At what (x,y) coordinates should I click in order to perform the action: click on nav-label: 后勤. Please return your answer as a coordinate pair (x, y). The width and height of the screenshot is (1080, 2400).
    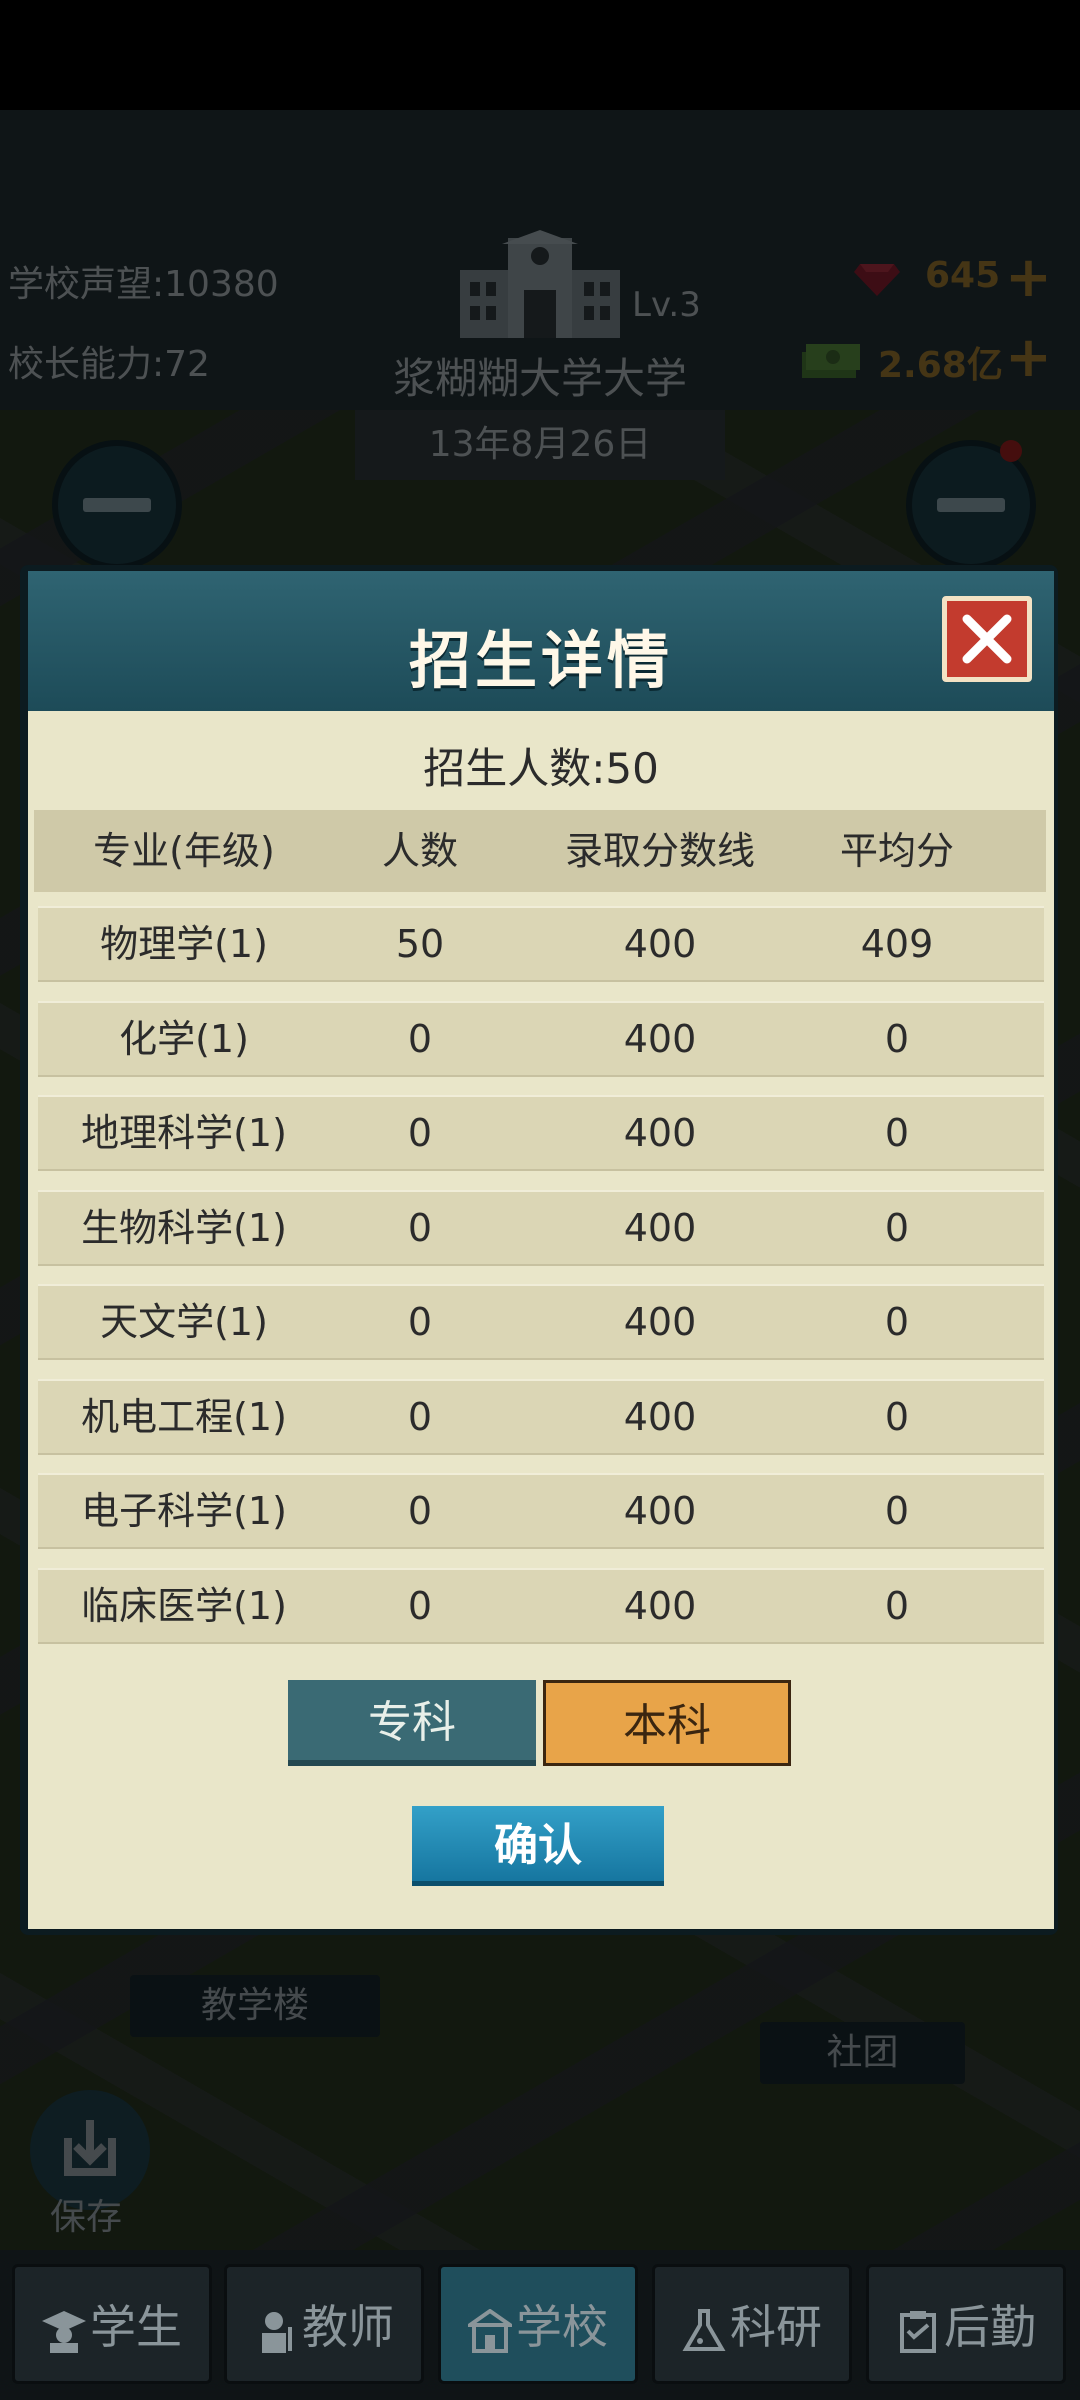
    Looking at the image, I should click on (990, 2327).